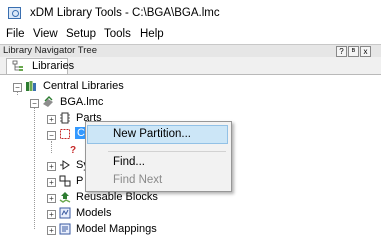 This screenshot has width=381, height=241. What do you see at coordinates (65, 165) in the screenshot?
I see `symbol-icon` at bounding box center [65, 165].